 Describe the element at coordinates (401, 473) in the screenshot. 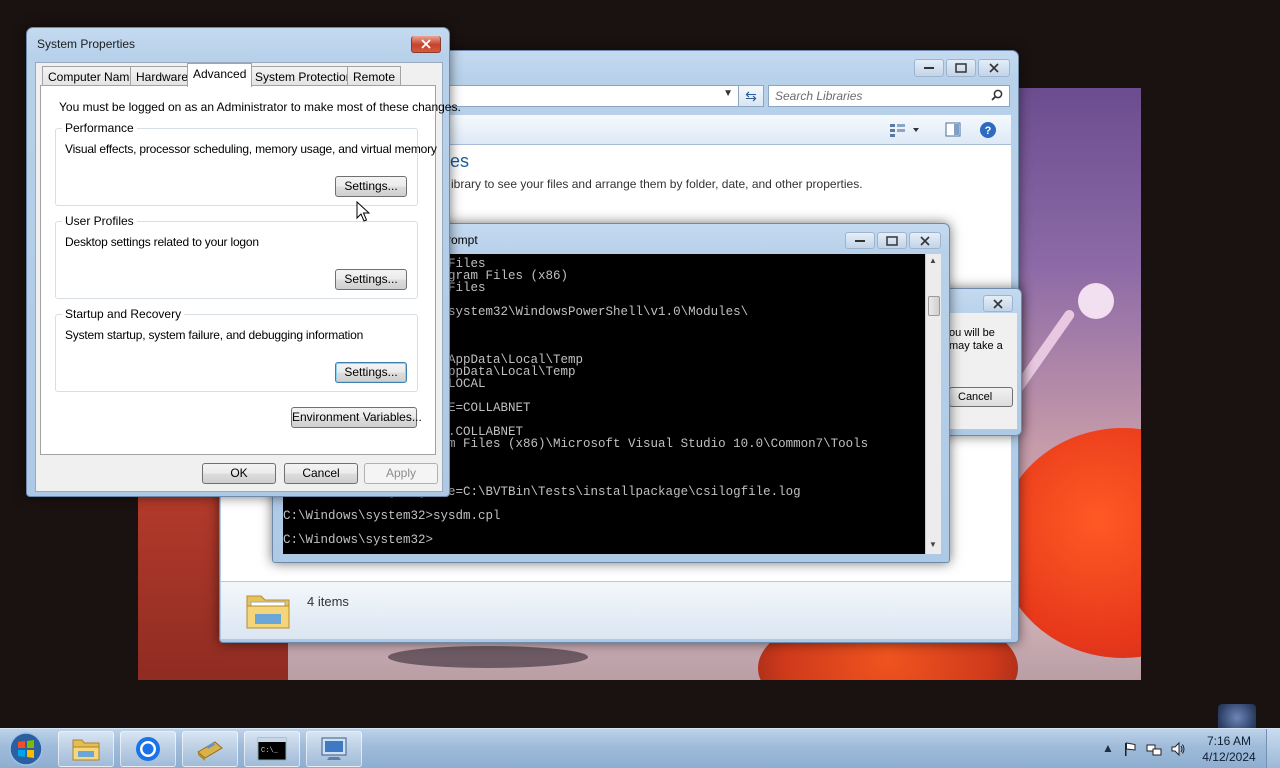

I see `apply-button: Apply` at that location.